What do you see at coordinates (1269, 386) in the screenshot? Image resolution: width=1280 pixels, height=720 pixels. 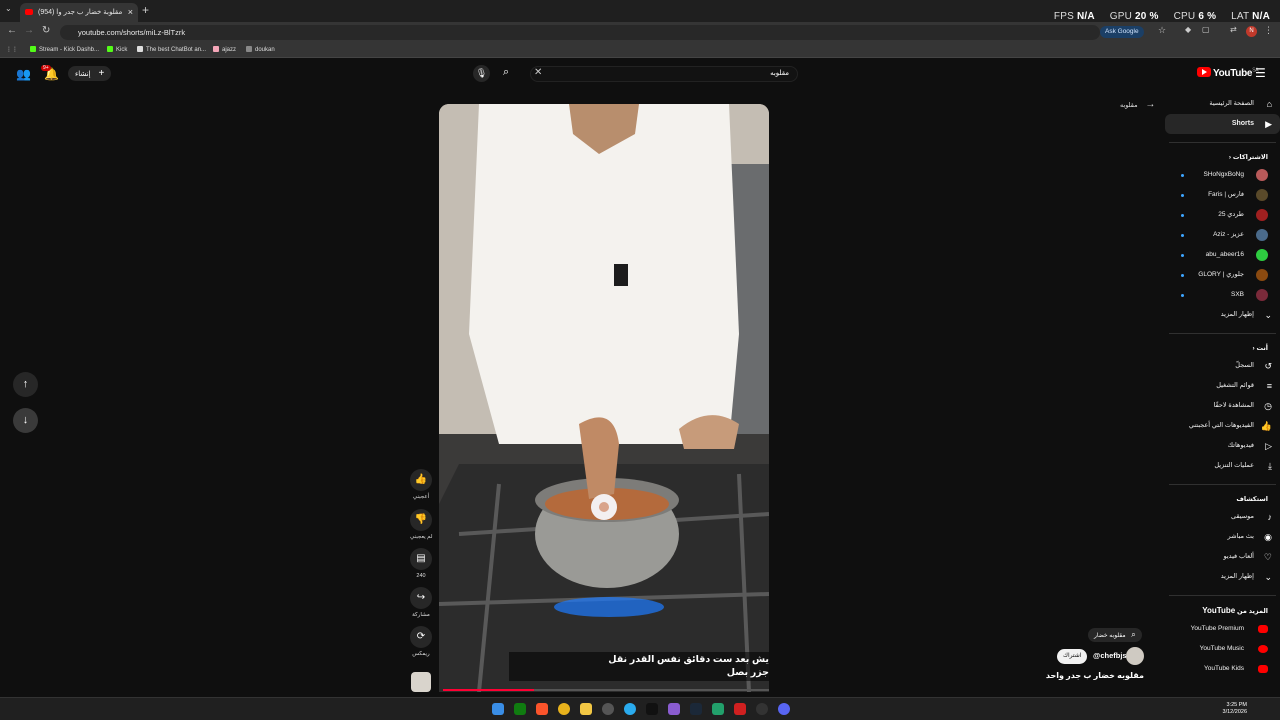 I see `playlist-icon: ≡` at bounding box center [1269, 386].